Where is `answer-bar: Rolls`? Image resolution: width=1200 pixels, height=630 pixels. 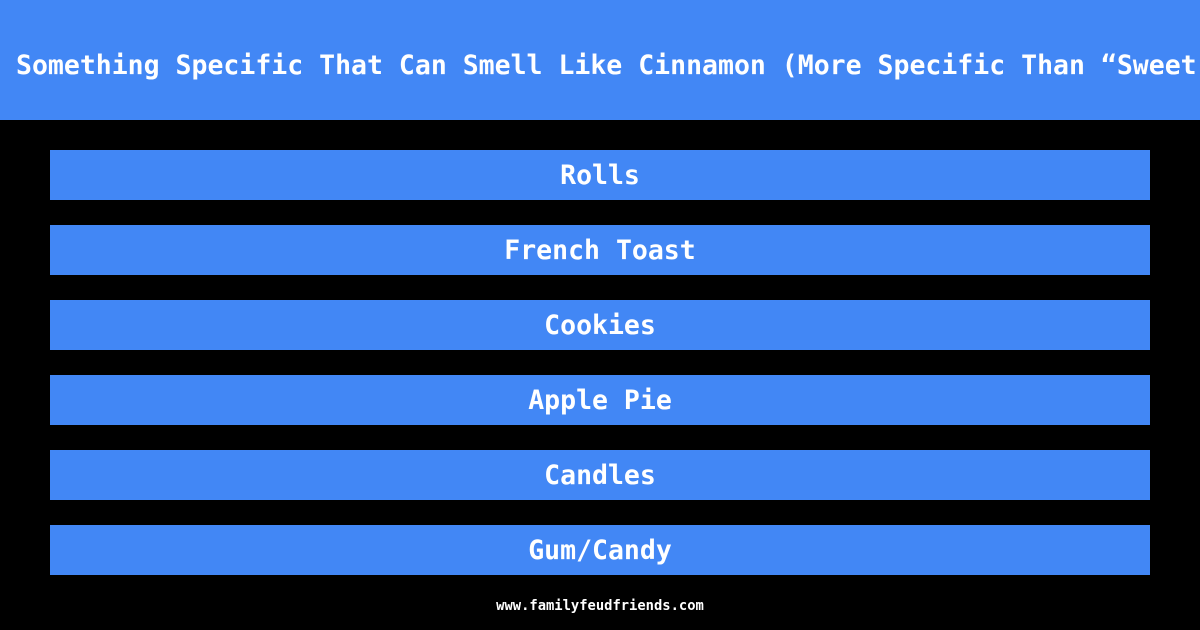 answer-bar: Rolls is located at coordinates (600, 175).